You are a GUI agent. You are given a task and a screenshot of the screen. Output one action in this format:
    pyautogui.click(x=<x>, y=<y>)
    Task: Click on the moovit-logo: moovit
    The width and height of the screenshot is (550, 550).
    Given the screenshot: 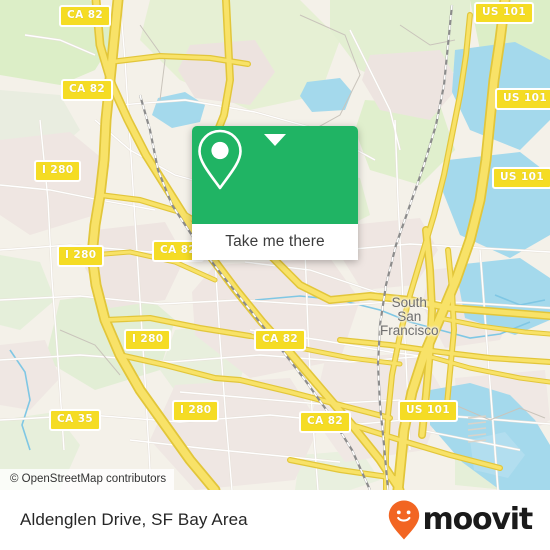 What is the action you would take?
    pyautogui.click(x=460, y=520)
    